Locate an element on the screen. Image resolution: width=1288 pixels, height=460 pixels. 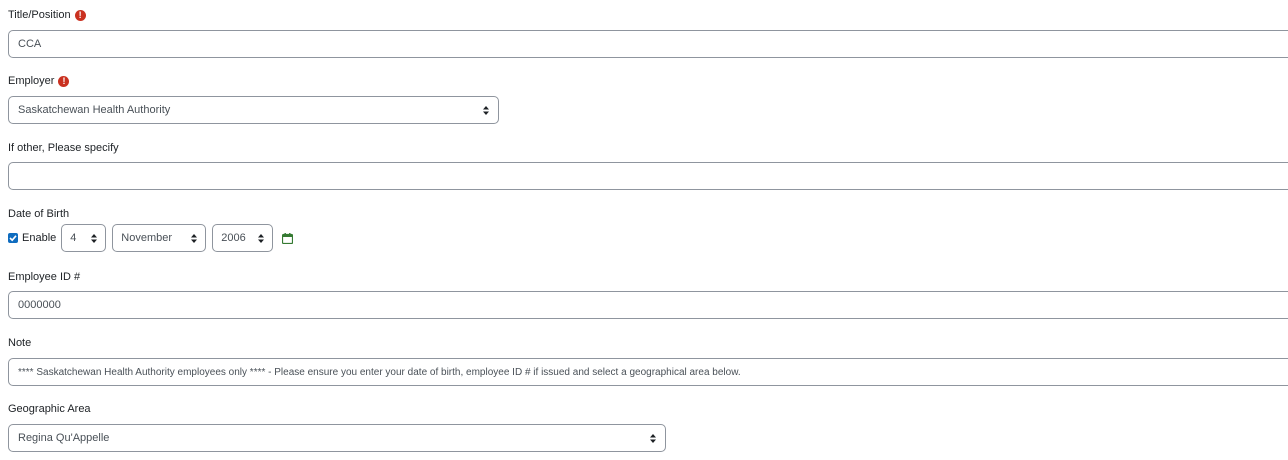
employer-select: Saskatchewan Health Authority is located at coordinates (253, 110).